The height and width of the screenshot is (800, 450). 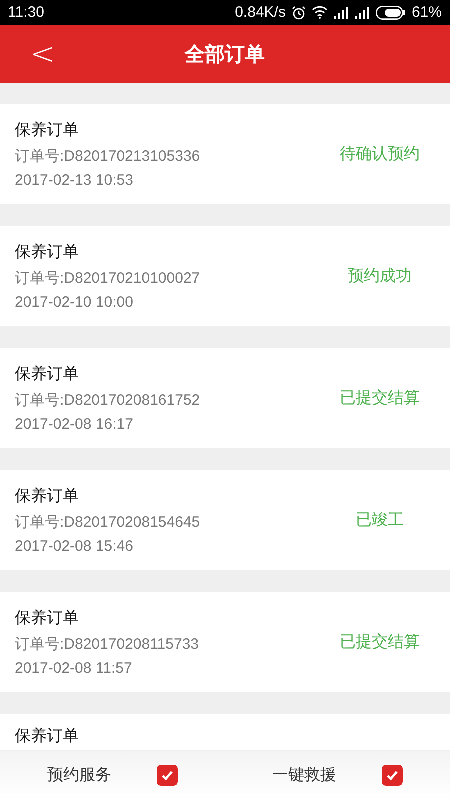 What do you see at coordinates (108, 522) in the screenshot?
I see `order-number: 订单号:D820170208154645` at bounding box center [108, 522].